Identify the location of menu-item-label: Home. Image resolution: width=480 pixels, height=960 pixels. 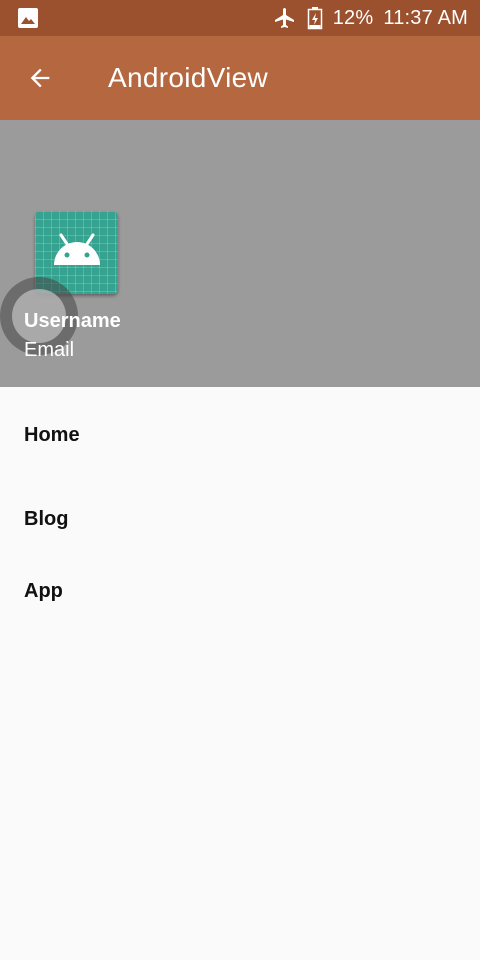
(52, 434).